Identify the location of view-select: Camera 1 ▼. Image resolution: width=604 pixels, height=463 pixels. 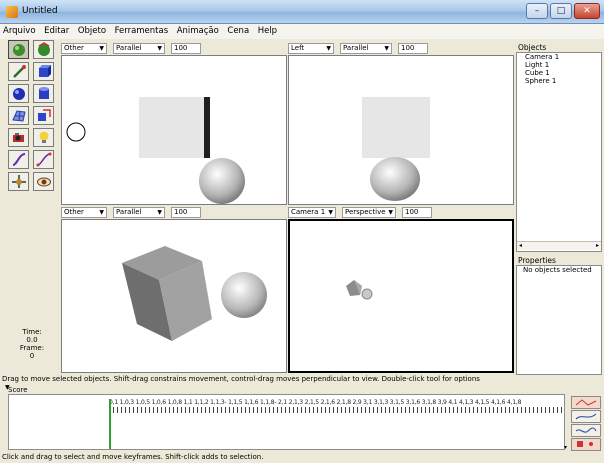
(312, 212).